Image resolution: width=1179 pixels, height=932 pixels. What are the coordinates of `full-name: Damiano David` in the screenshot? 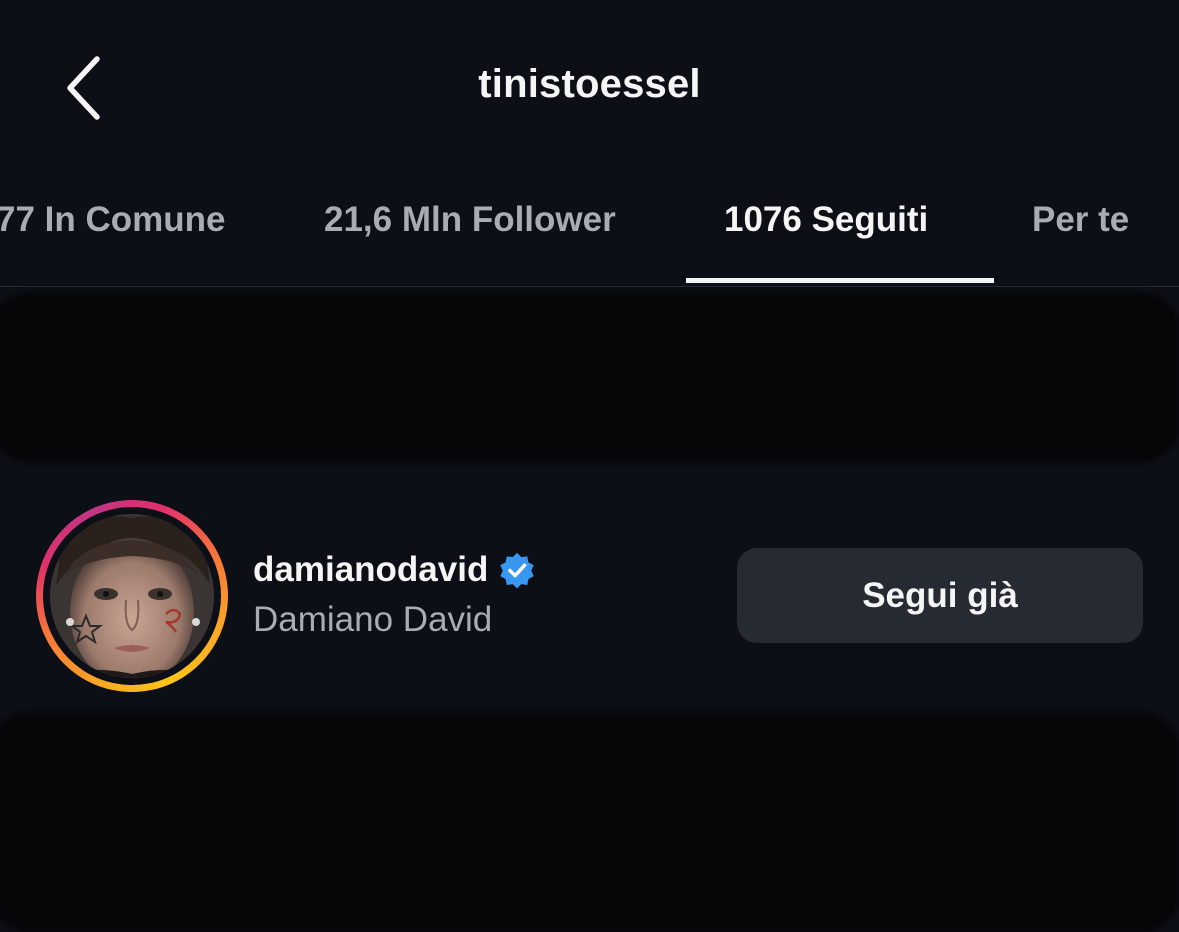 It's located at (373, 619).